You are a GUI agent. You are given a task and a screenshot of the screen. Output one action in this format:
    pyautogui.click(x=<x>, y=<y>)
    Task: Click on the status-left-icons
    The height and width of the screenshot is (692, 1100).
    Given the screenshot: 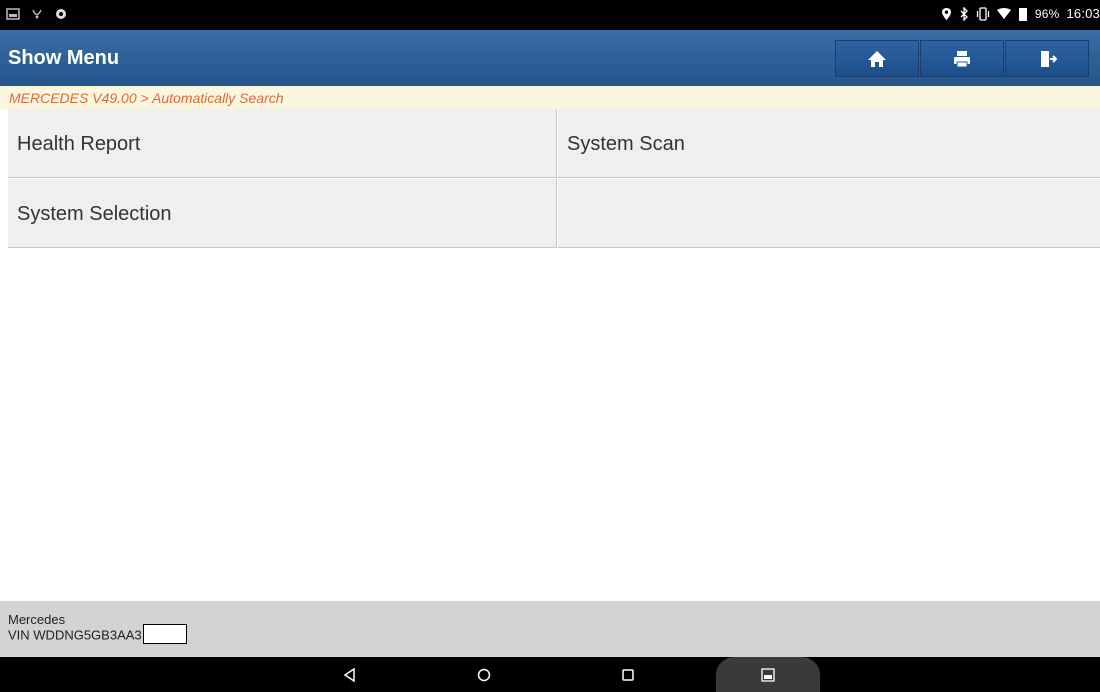 What is the action you would take?
    pyautogui.click(x=37, y=14)
    